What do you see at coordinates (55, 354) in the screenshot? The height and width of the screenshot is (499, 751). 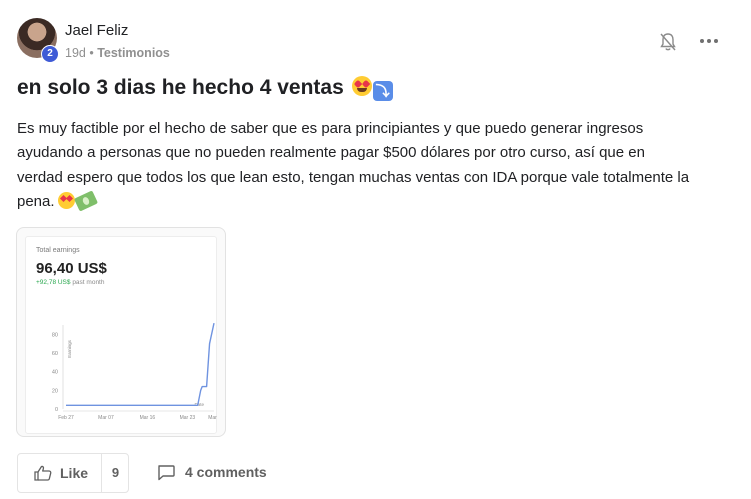 I see `y-tick-label: 60` at bounding box center [55, 354].